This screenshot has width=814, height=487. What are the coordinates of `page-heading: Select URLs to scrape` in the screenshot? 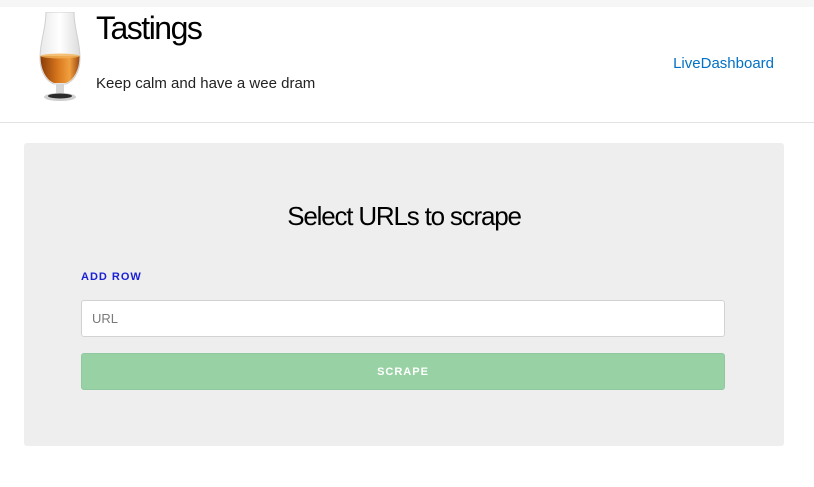 It's located at (404, 216).